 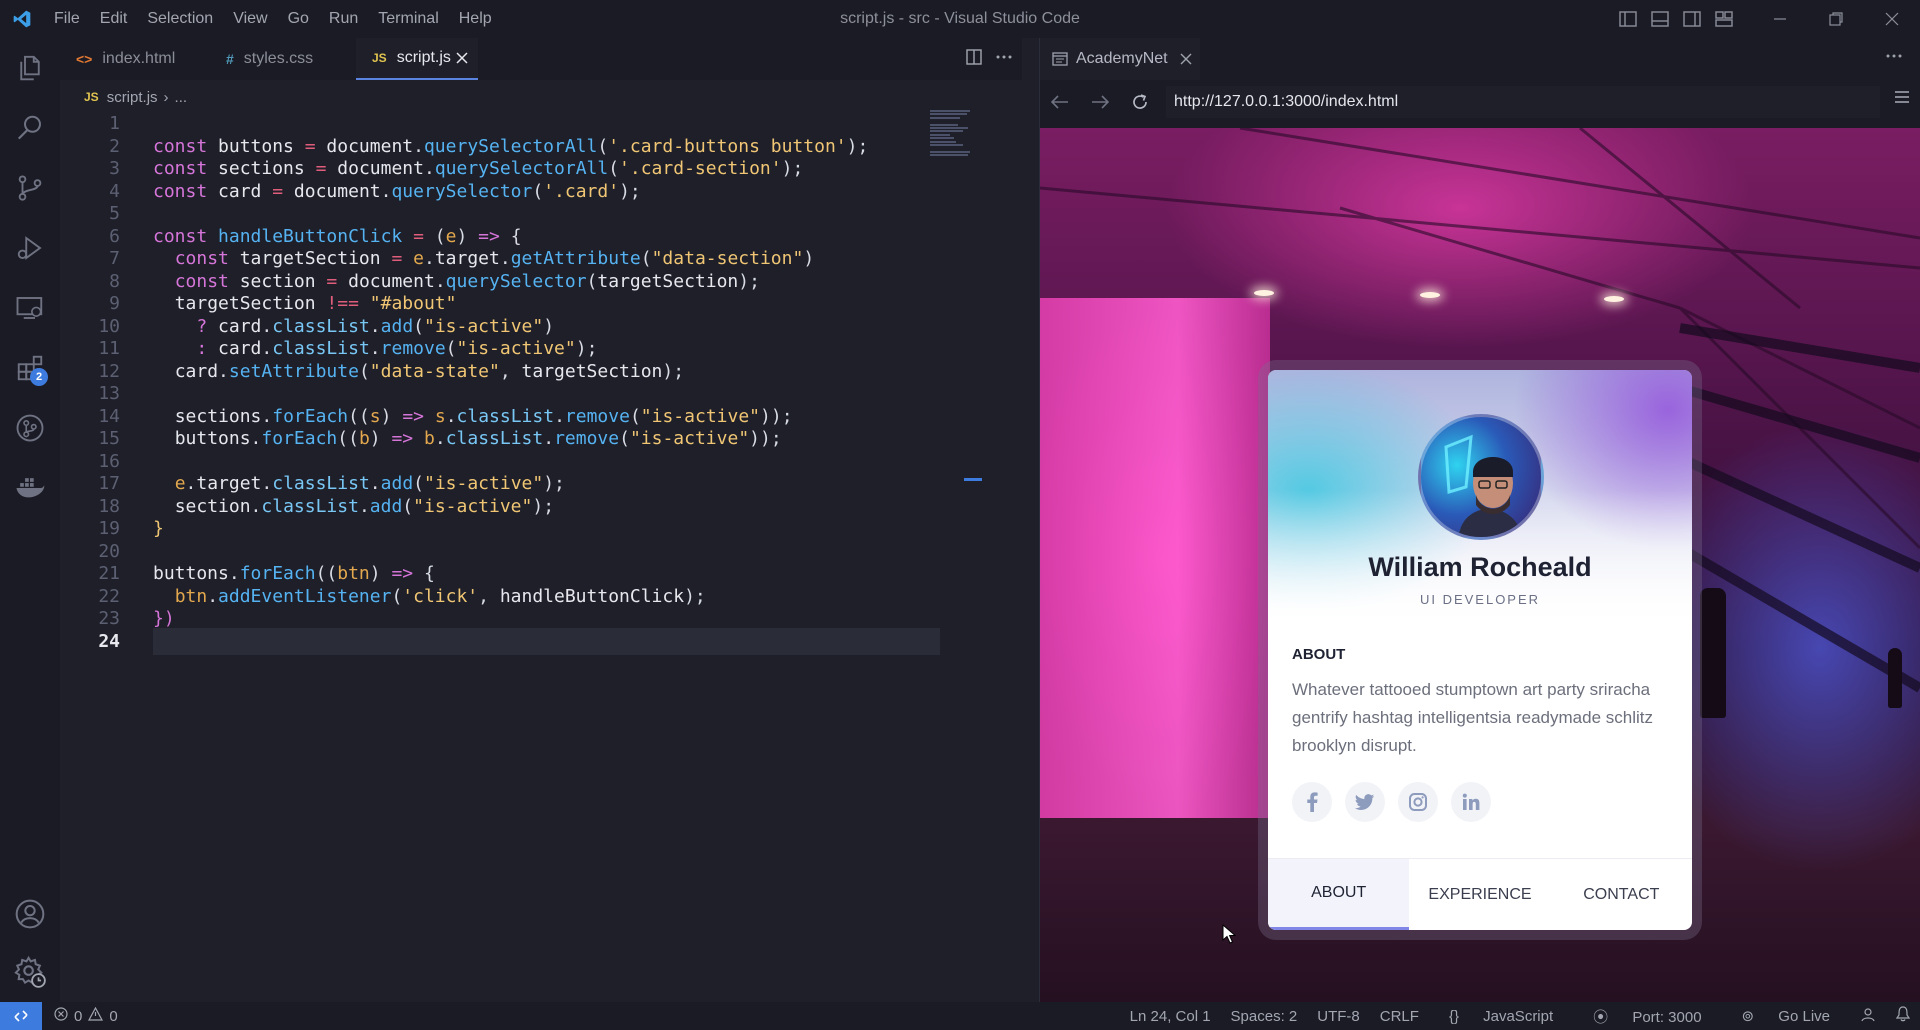 I want to click on port-label: Port: 3000, so click(x=1667, y=1017).